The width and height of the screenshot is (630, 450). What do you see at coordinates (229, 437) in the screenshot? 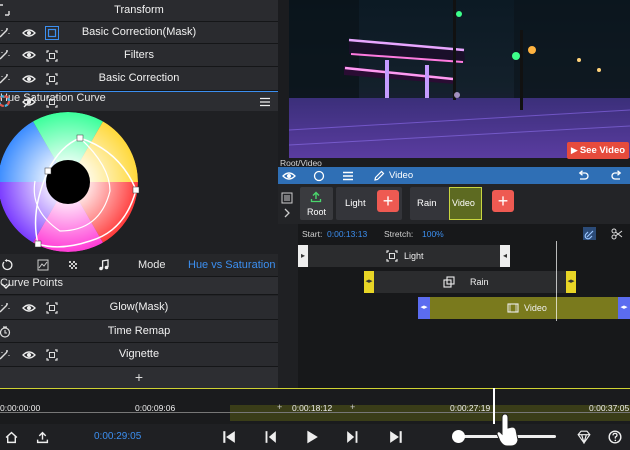
I see `skip-to-start-icon` at bounding box center [229, 437].